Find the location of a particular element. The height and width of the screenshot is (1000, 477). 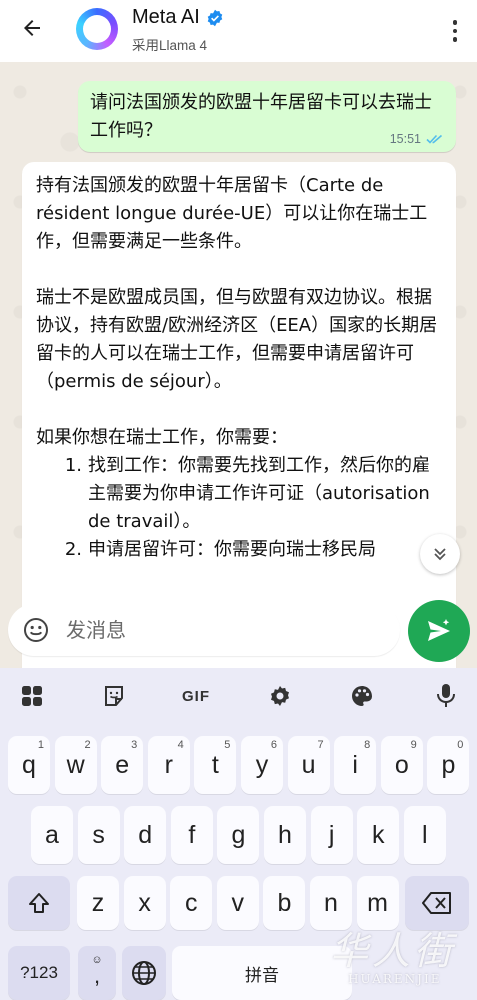

watermark-logo: 华人街 HUARENJIE is located at coordinates (400, 963).